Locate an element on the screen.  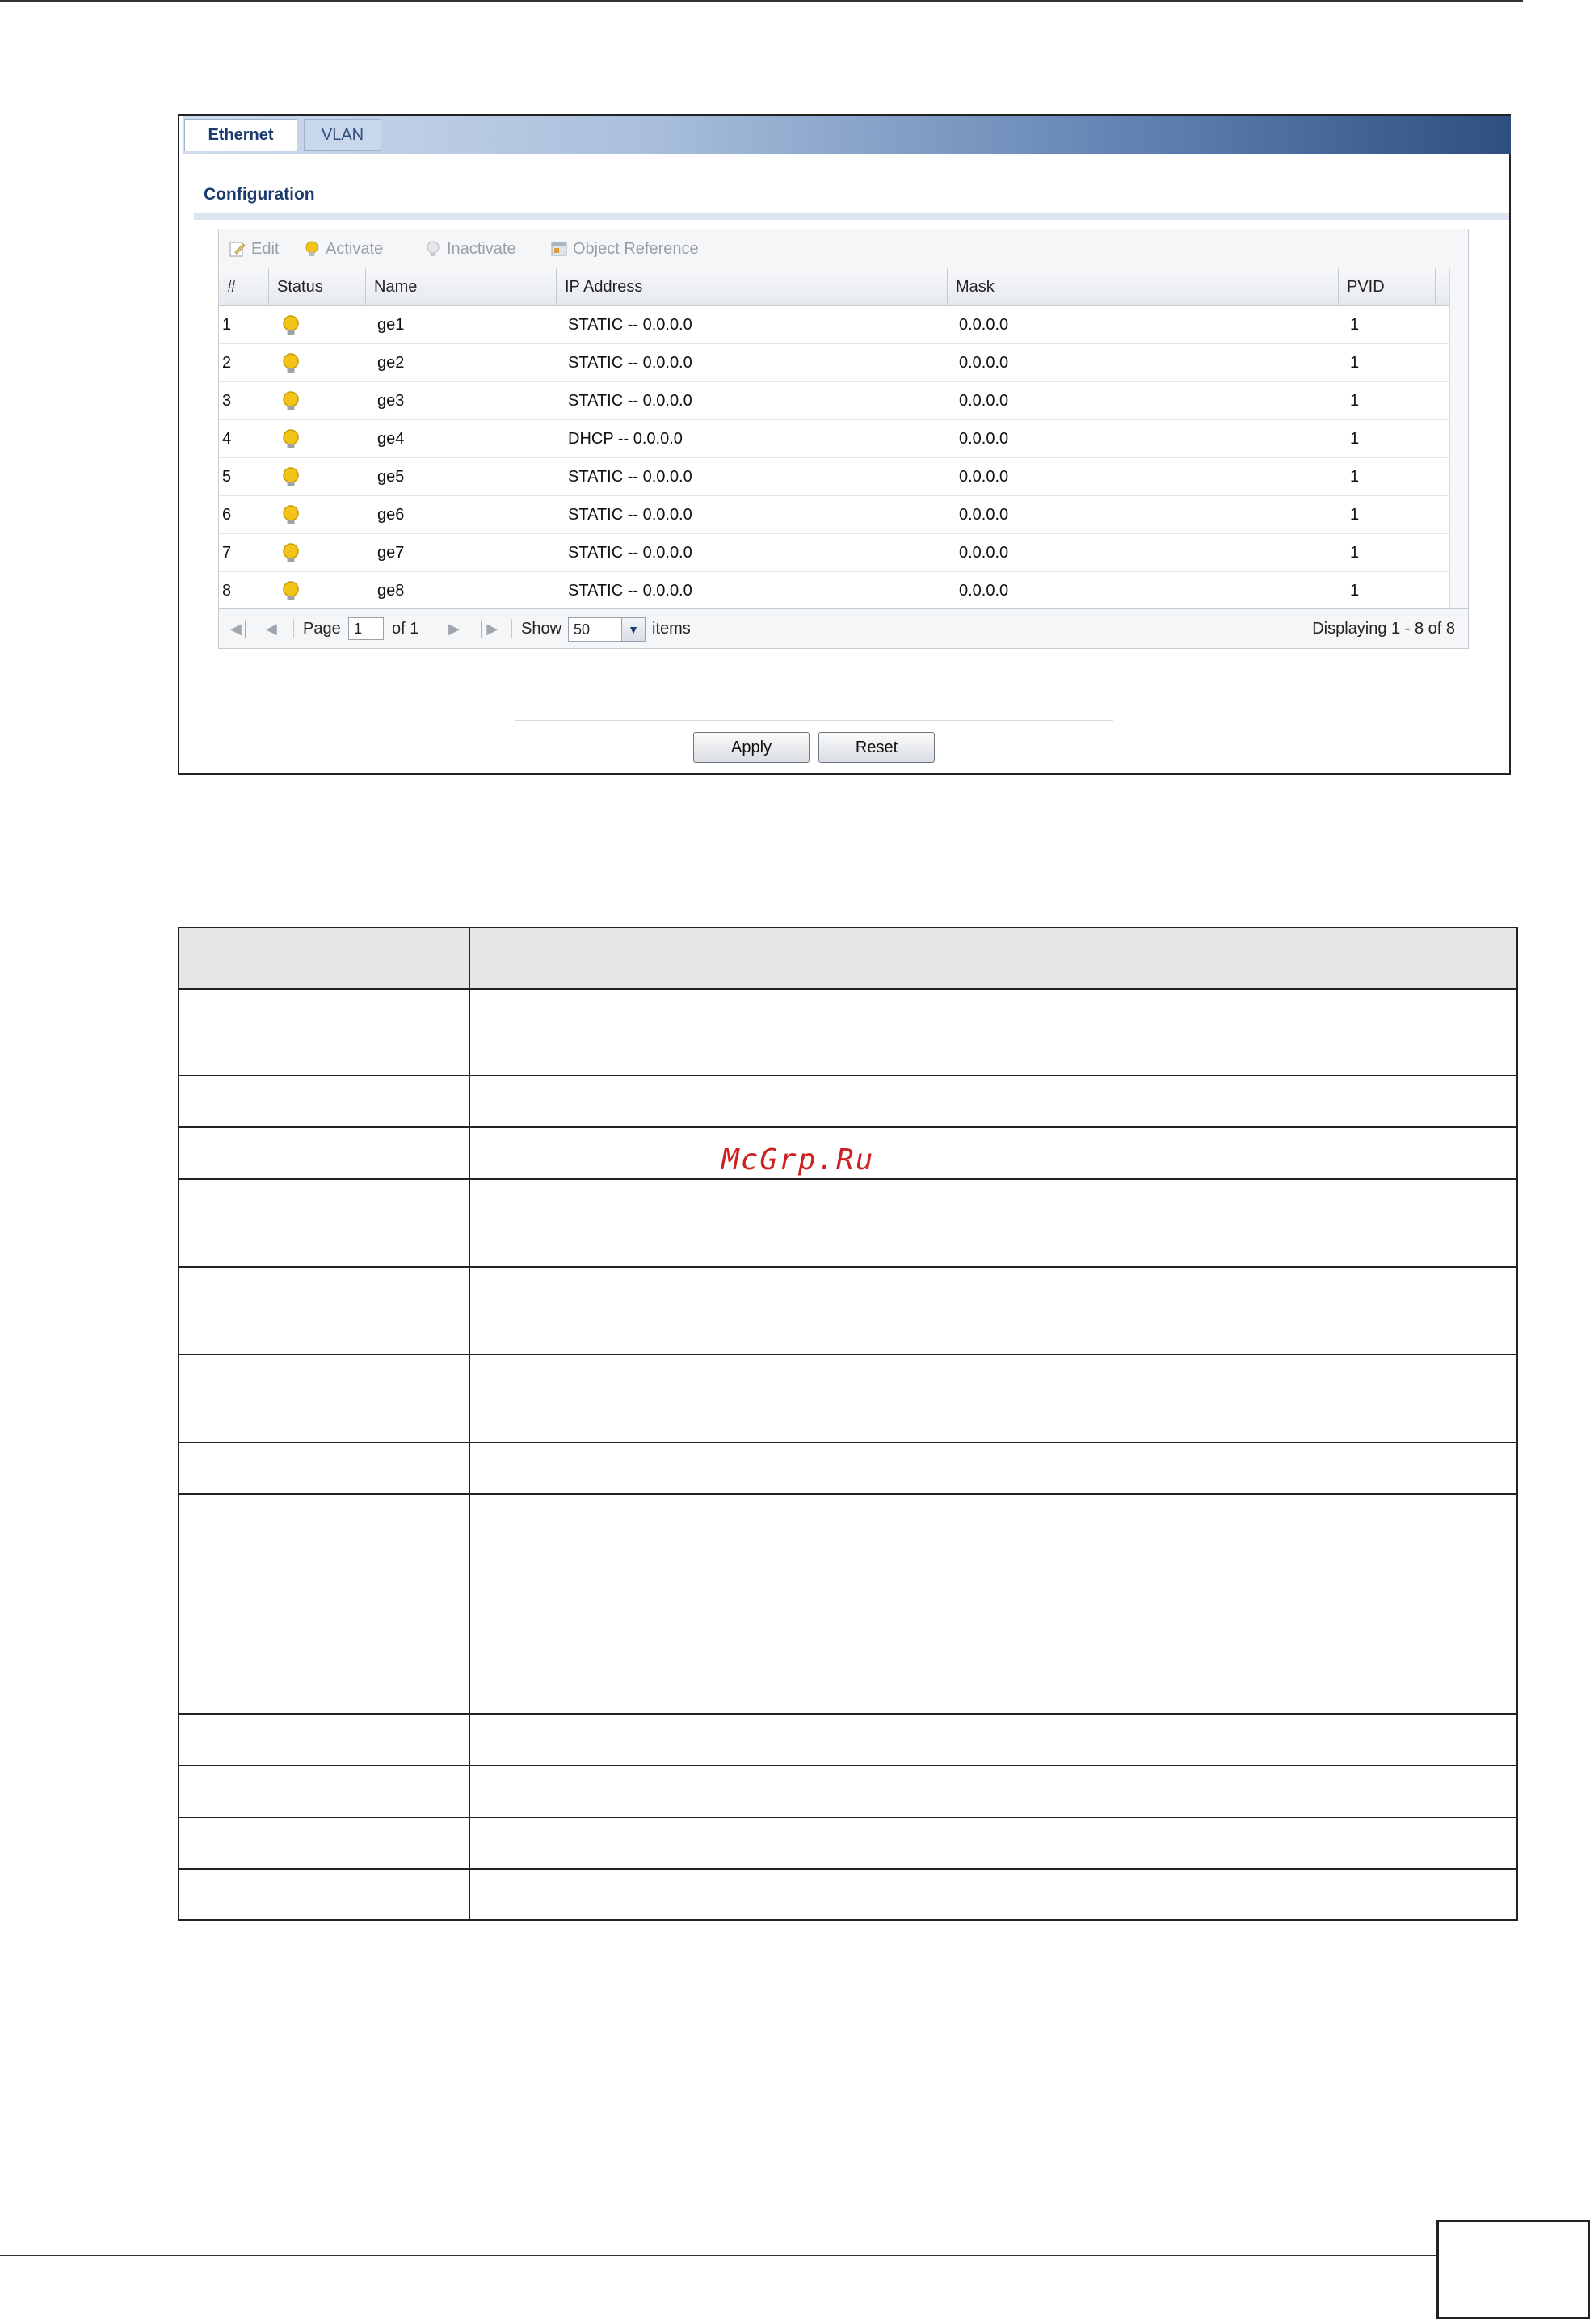
column-header-mask: Mask is located at coordinates (1143, 286).